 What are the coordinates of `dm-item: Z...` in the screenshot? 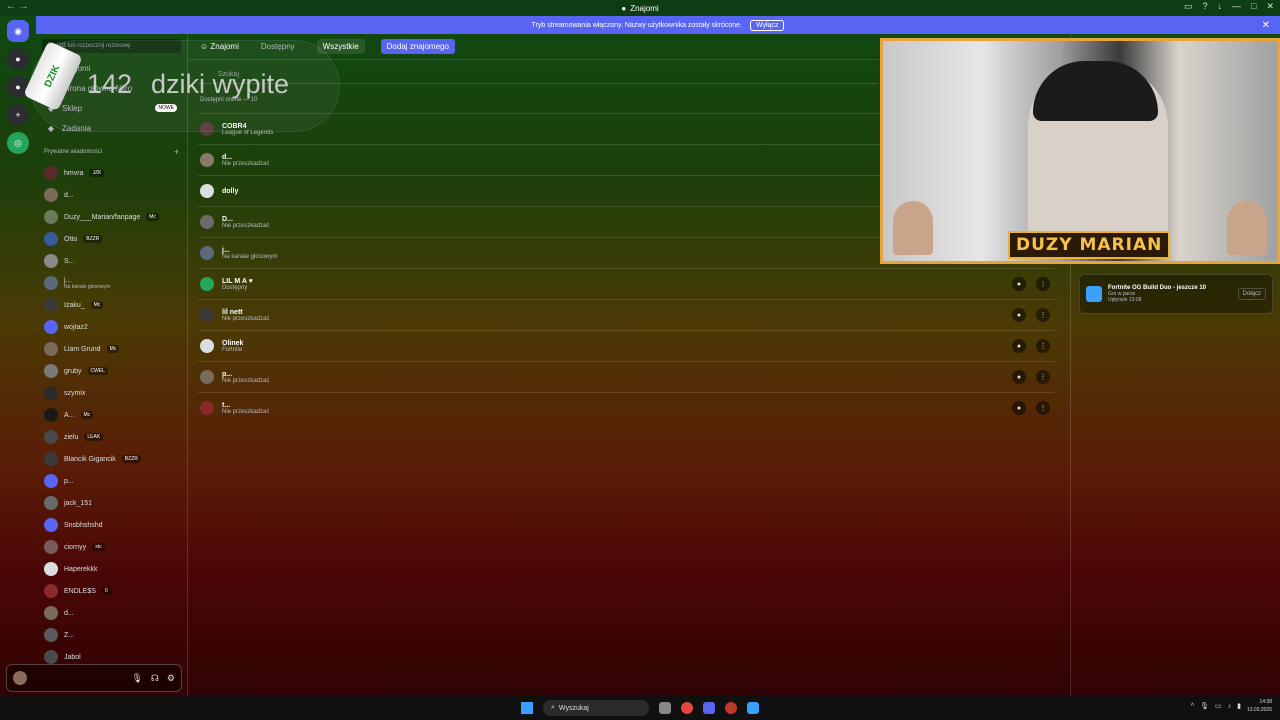 It's located at (111, 635).